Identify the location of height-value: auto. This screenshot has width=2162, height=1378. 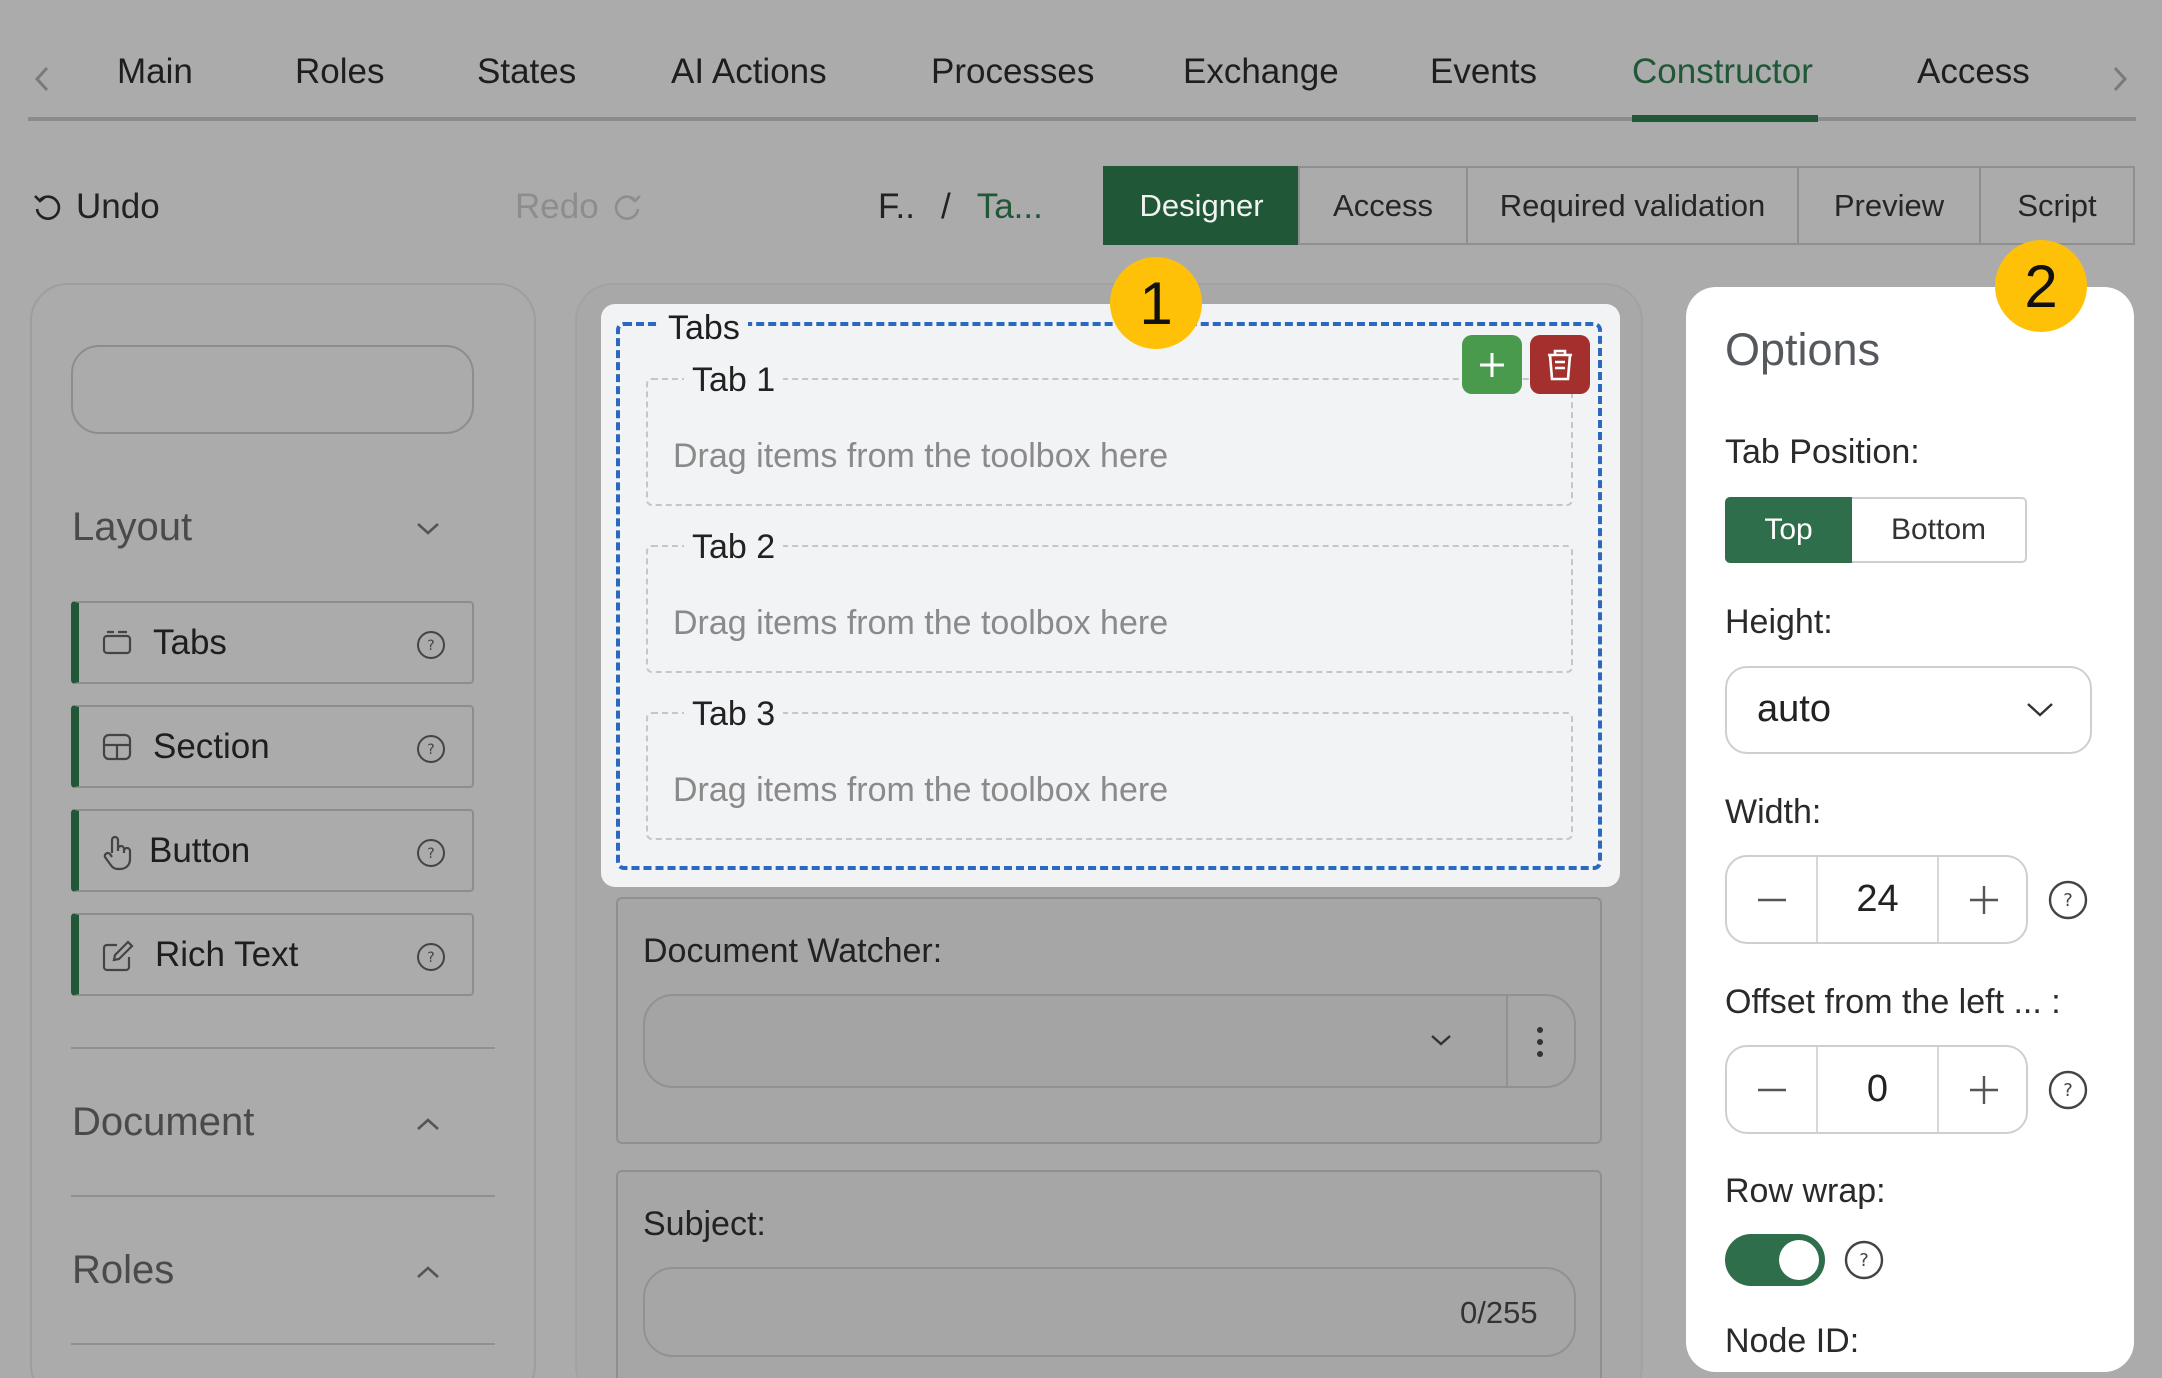
(1794, 709).